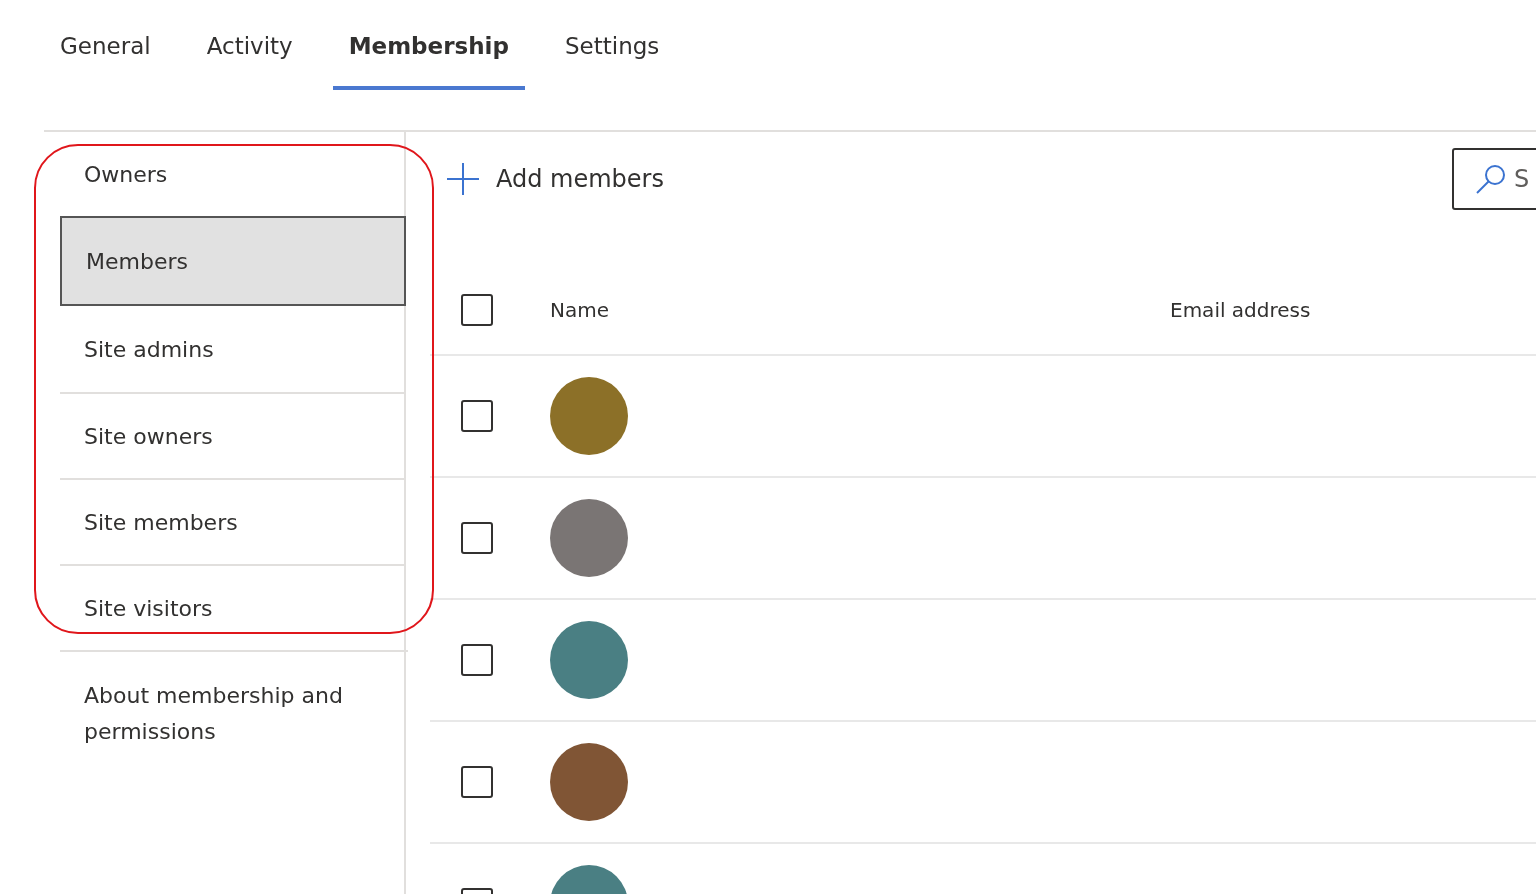 The image size is (1536, 894). What do you see at coordinates (860, 310) in the screenshot?
I see `column-header: Name` at bounding box center [860, 310].